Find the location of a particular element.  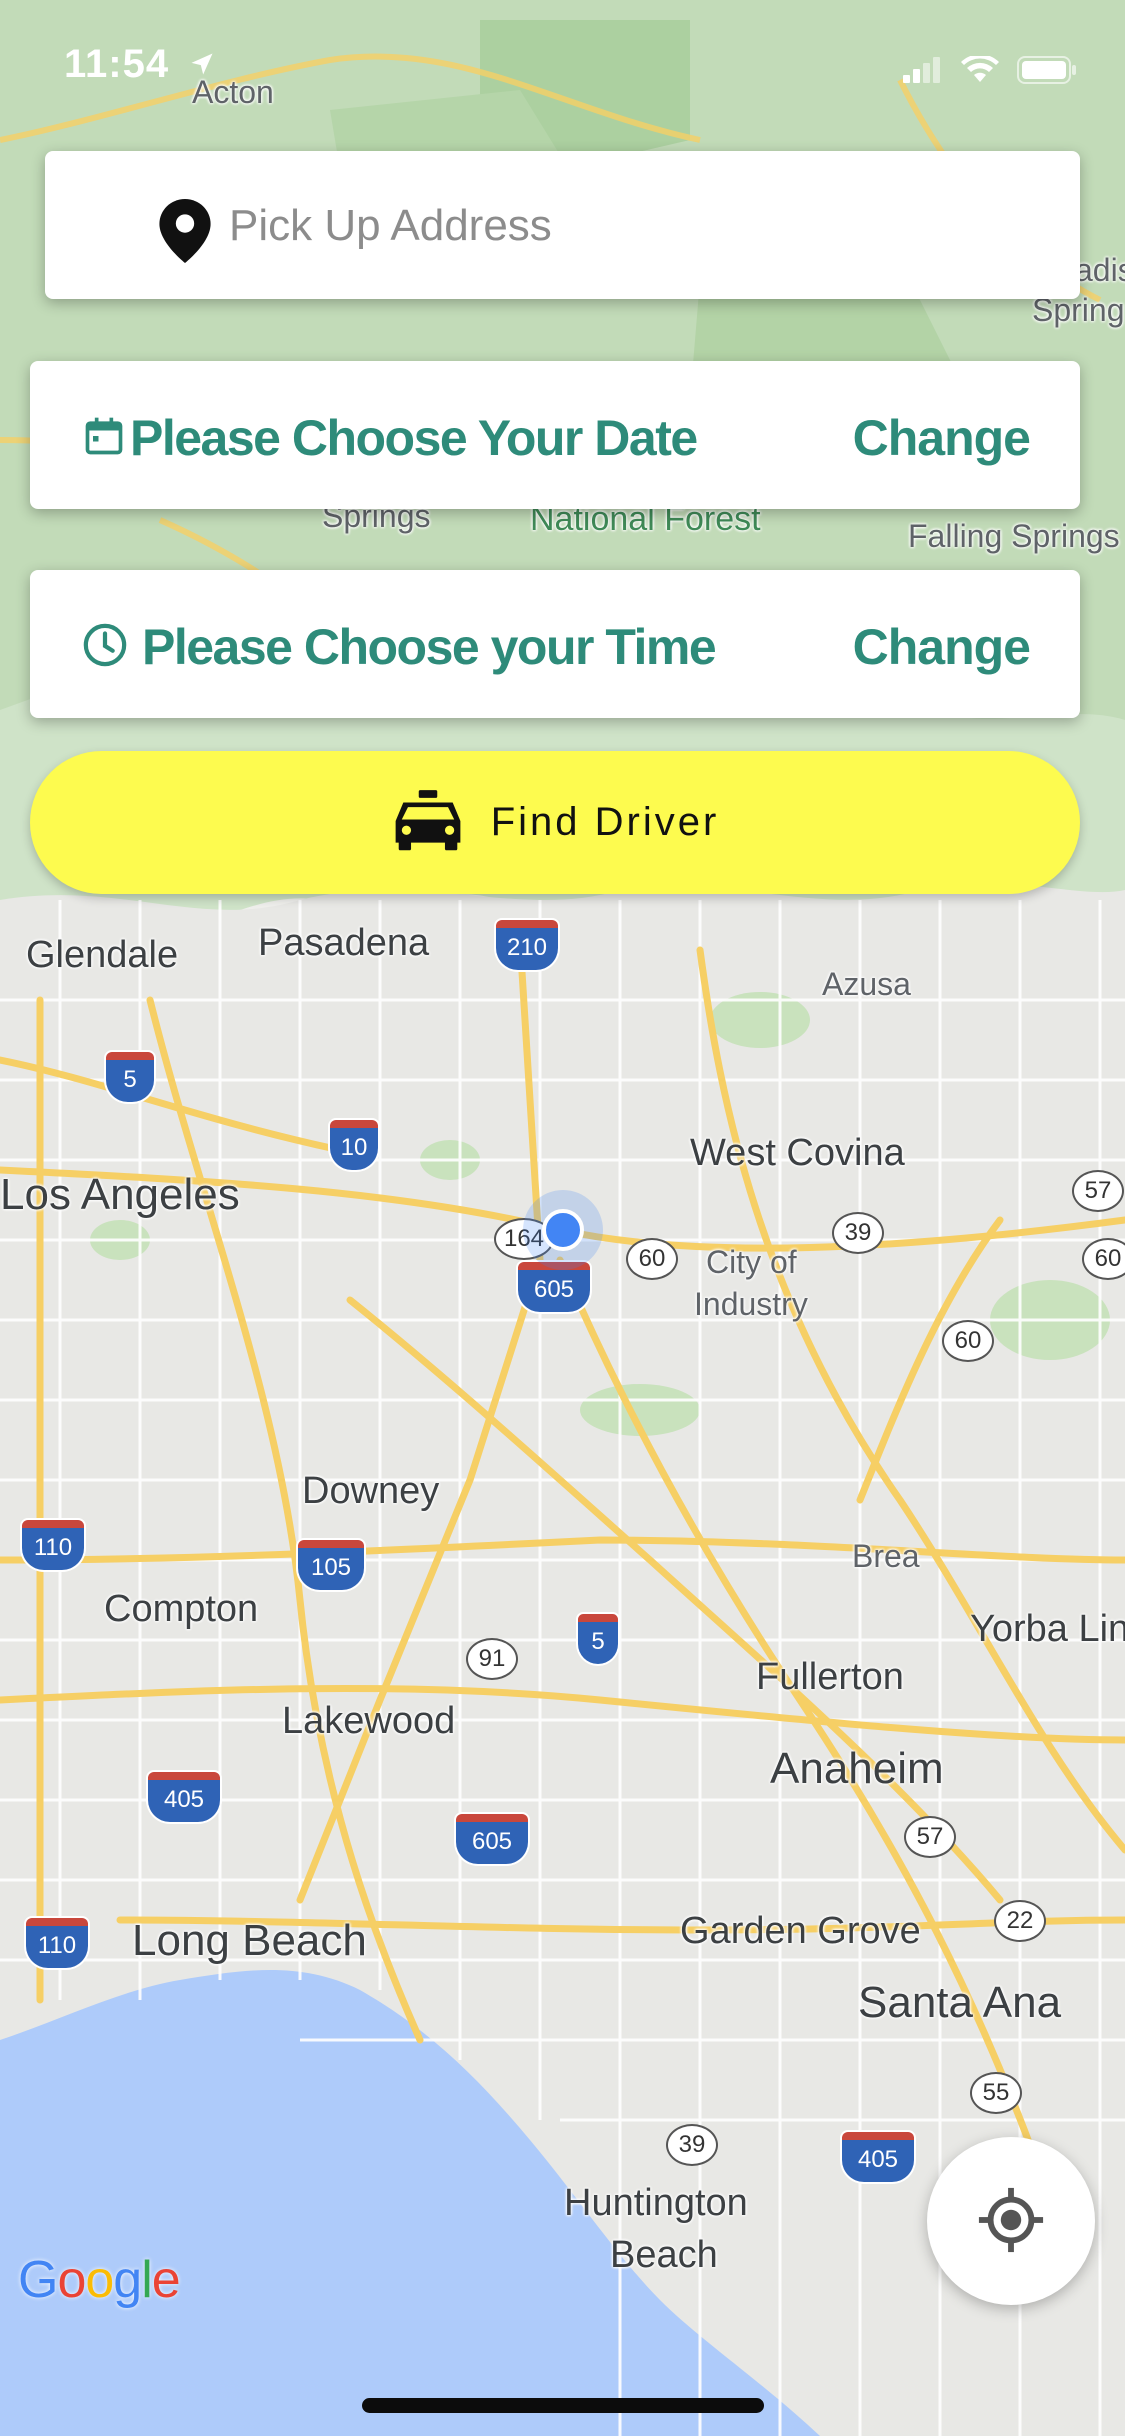

place-label: Falling Springs is located at coordinates (1014, 536).